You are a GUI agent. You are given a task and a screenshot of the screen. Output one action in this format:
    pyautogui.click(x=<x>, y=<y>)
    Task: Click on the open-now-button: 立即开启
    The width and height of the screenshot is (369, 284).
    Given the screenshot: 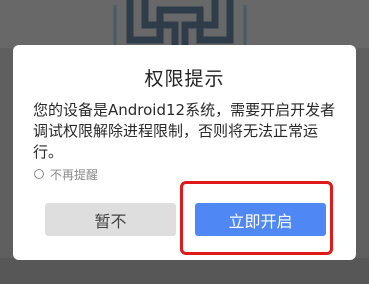 What is the action you would take?
    pyautogui.click(x=260, y=219)
    